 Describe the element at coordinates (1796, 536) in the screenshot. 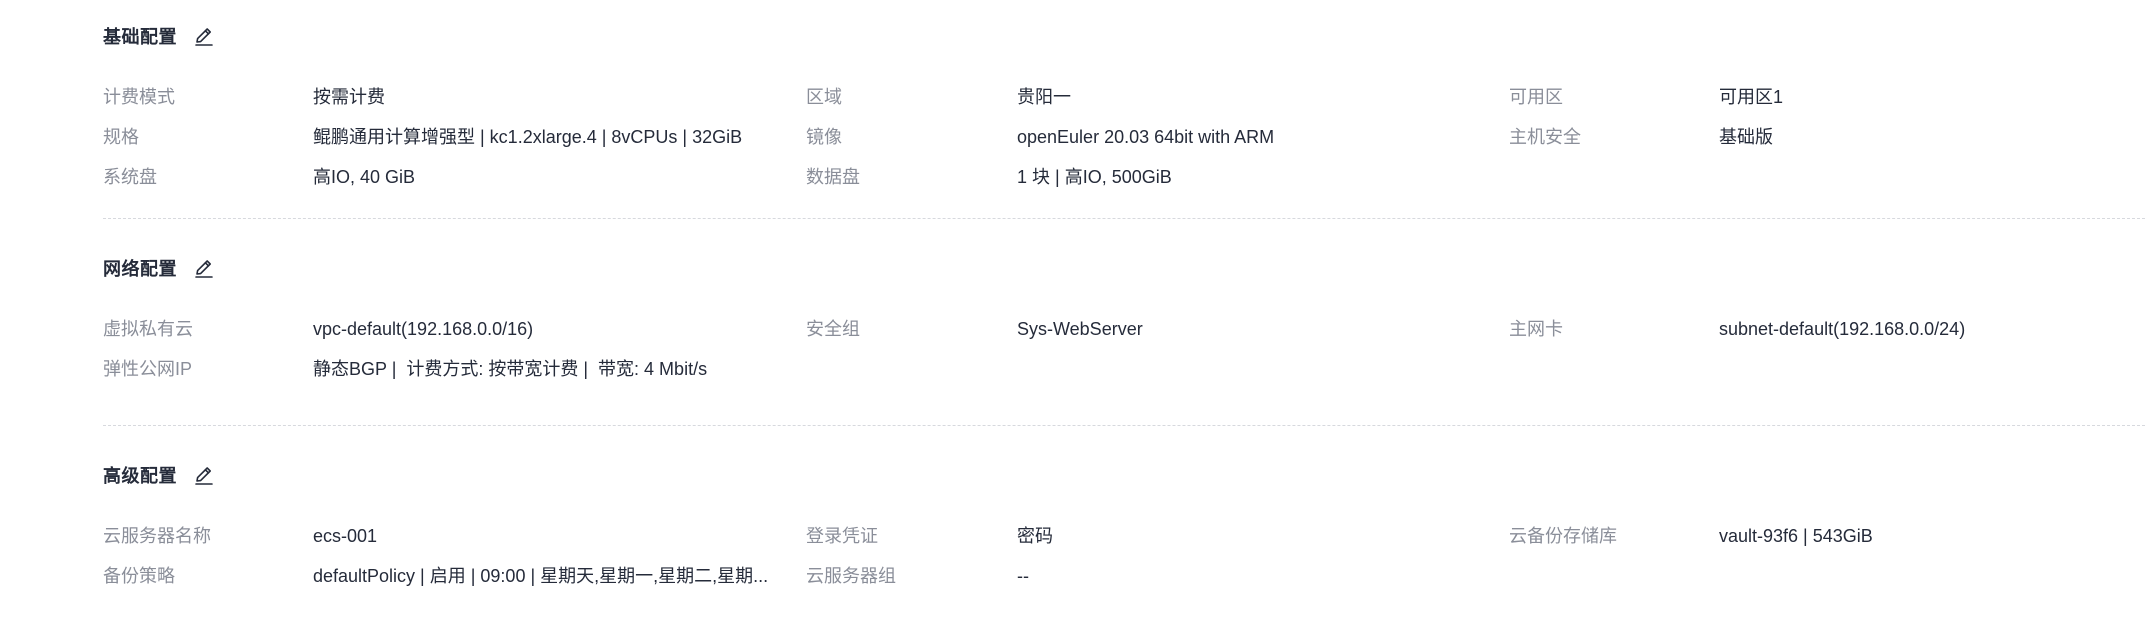

I see `backup-vault-value: vault-93f6 | 543GiB` at that location.